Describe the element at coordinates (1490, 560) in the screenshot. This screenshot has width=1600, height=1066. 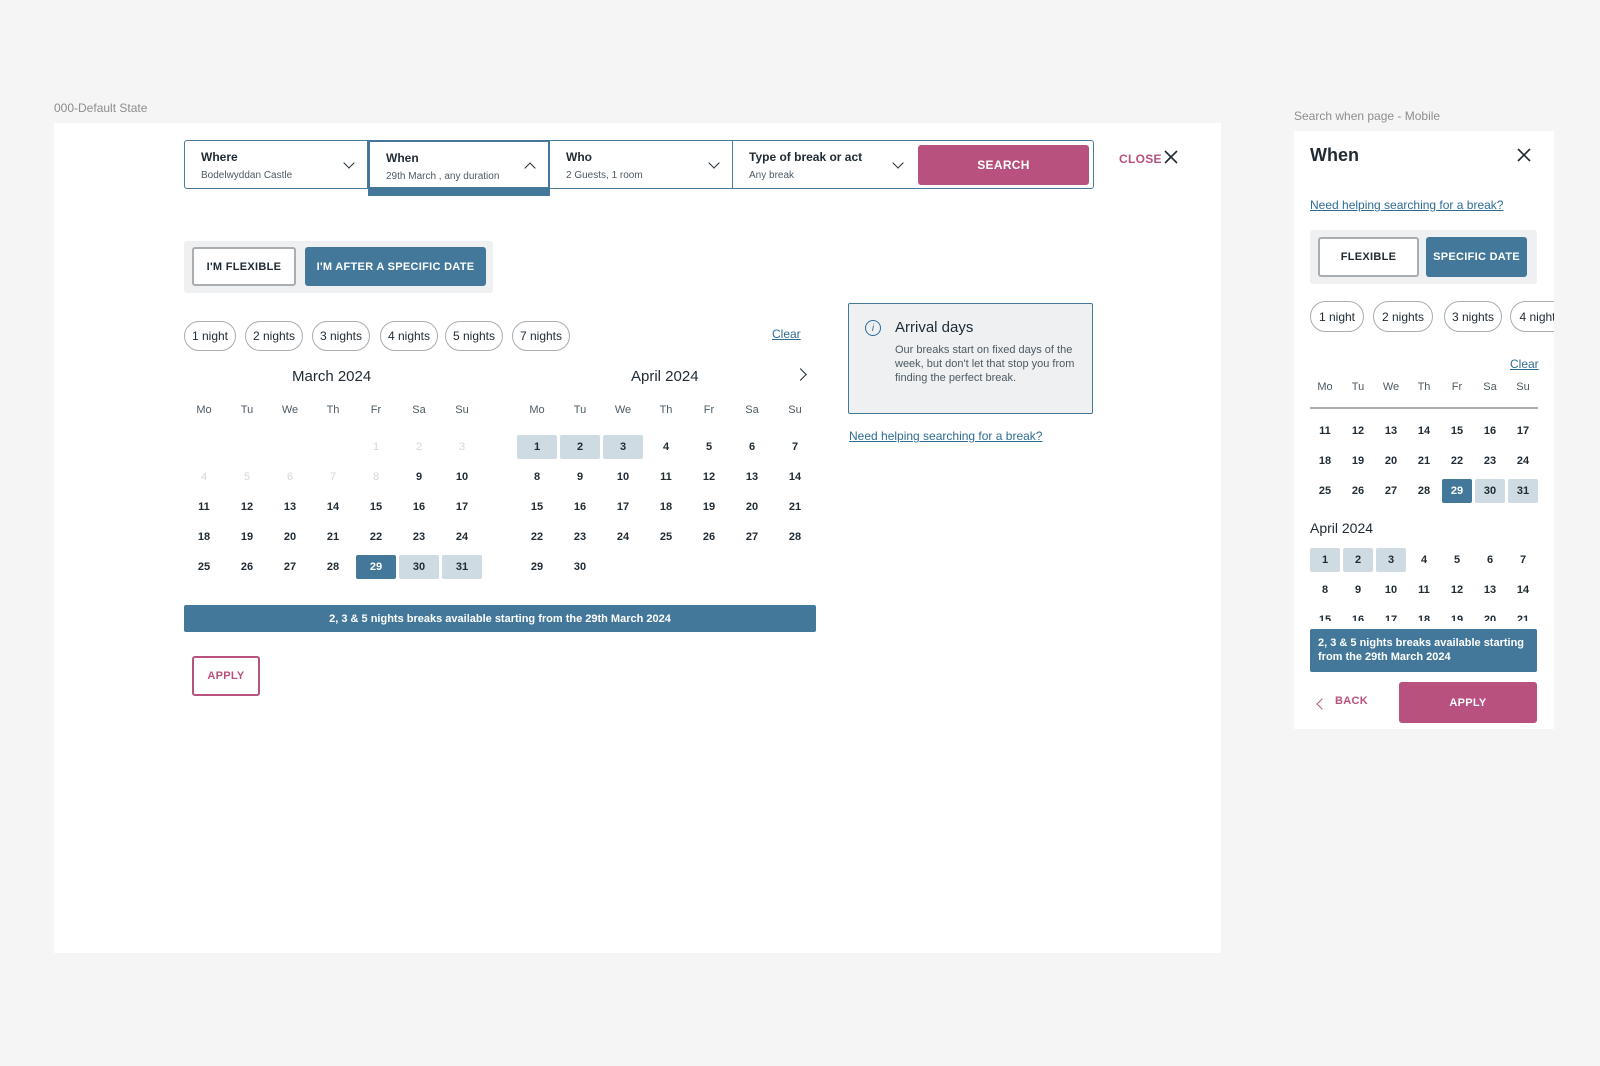
I see `mobile-calendar-day: 6` at that location.